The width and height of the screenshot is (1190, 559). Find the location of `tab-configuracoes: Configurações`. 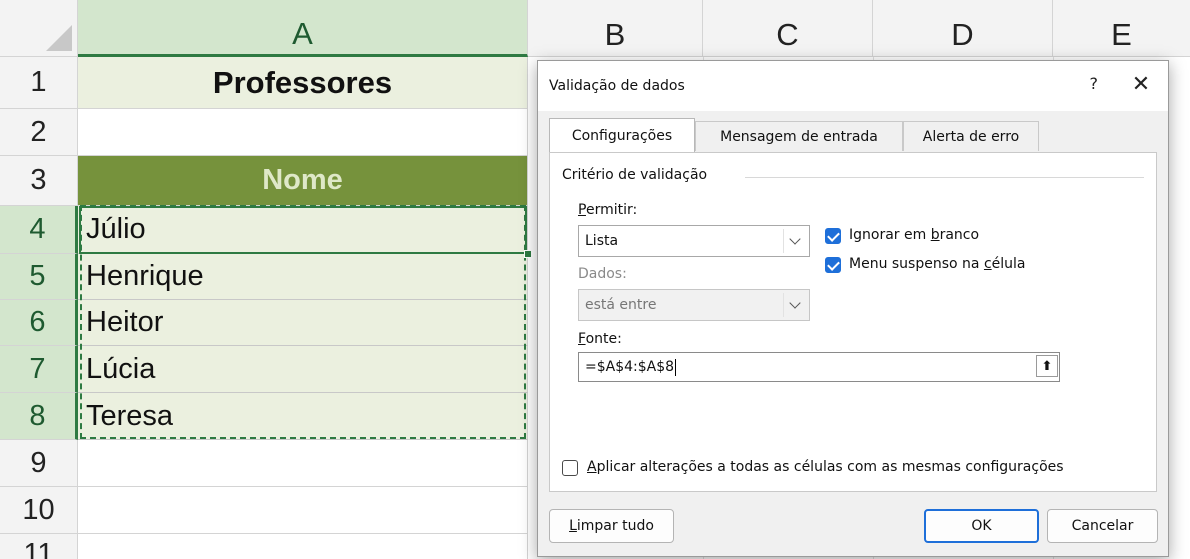

tab-configuracoes: Configurações is located at coordinates (622, 135).